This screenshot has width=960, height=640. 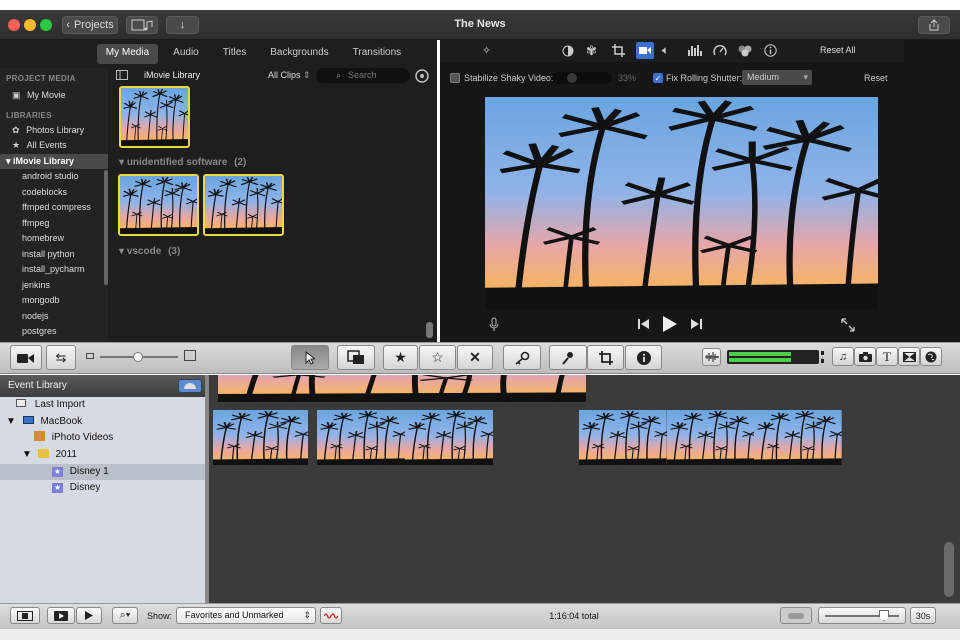 What do you see at coordinates (645, 50) in the screenshot?
I see `stabilization-button` at bounding box center [645, 50].